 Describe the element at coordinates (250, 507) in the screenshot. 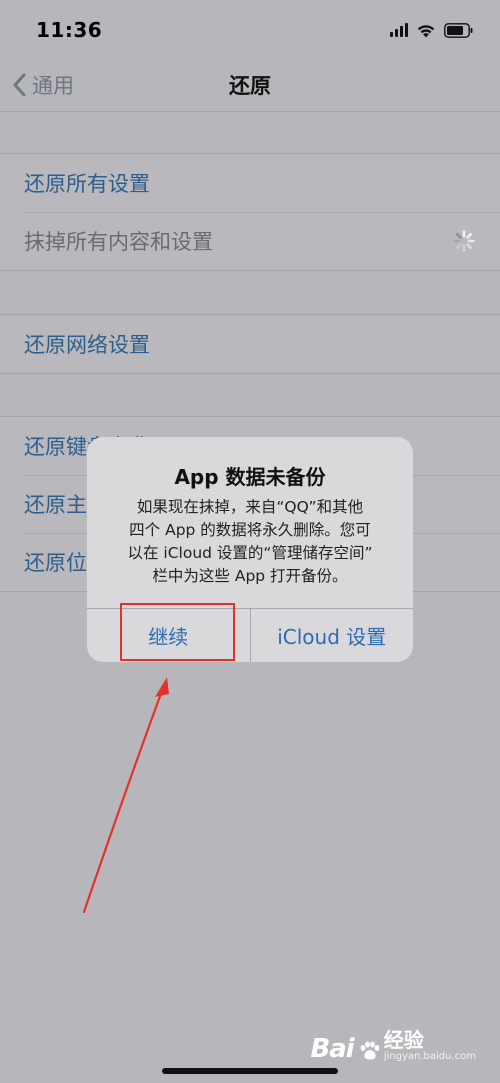

I see `alert-message-line: 如果现在抹掉，来自“QQ”和其他` at that location.